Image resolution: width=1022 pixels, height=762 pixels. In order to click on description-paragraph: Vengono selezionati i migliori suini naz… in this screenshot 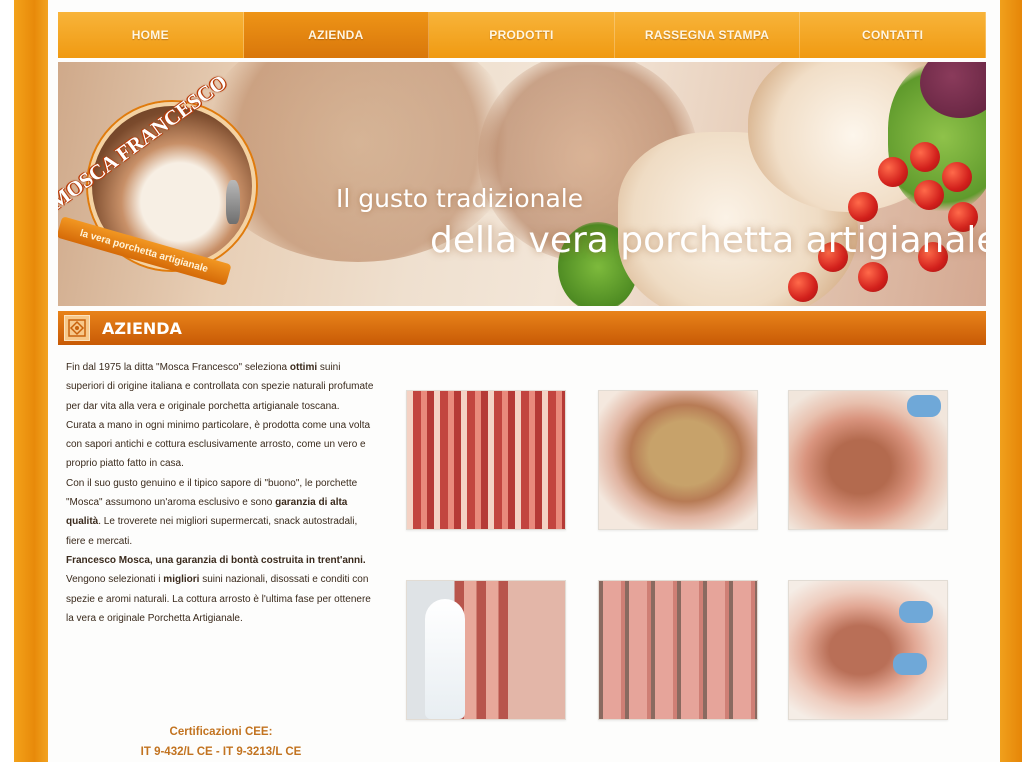, I will do `click(218, 599)`.